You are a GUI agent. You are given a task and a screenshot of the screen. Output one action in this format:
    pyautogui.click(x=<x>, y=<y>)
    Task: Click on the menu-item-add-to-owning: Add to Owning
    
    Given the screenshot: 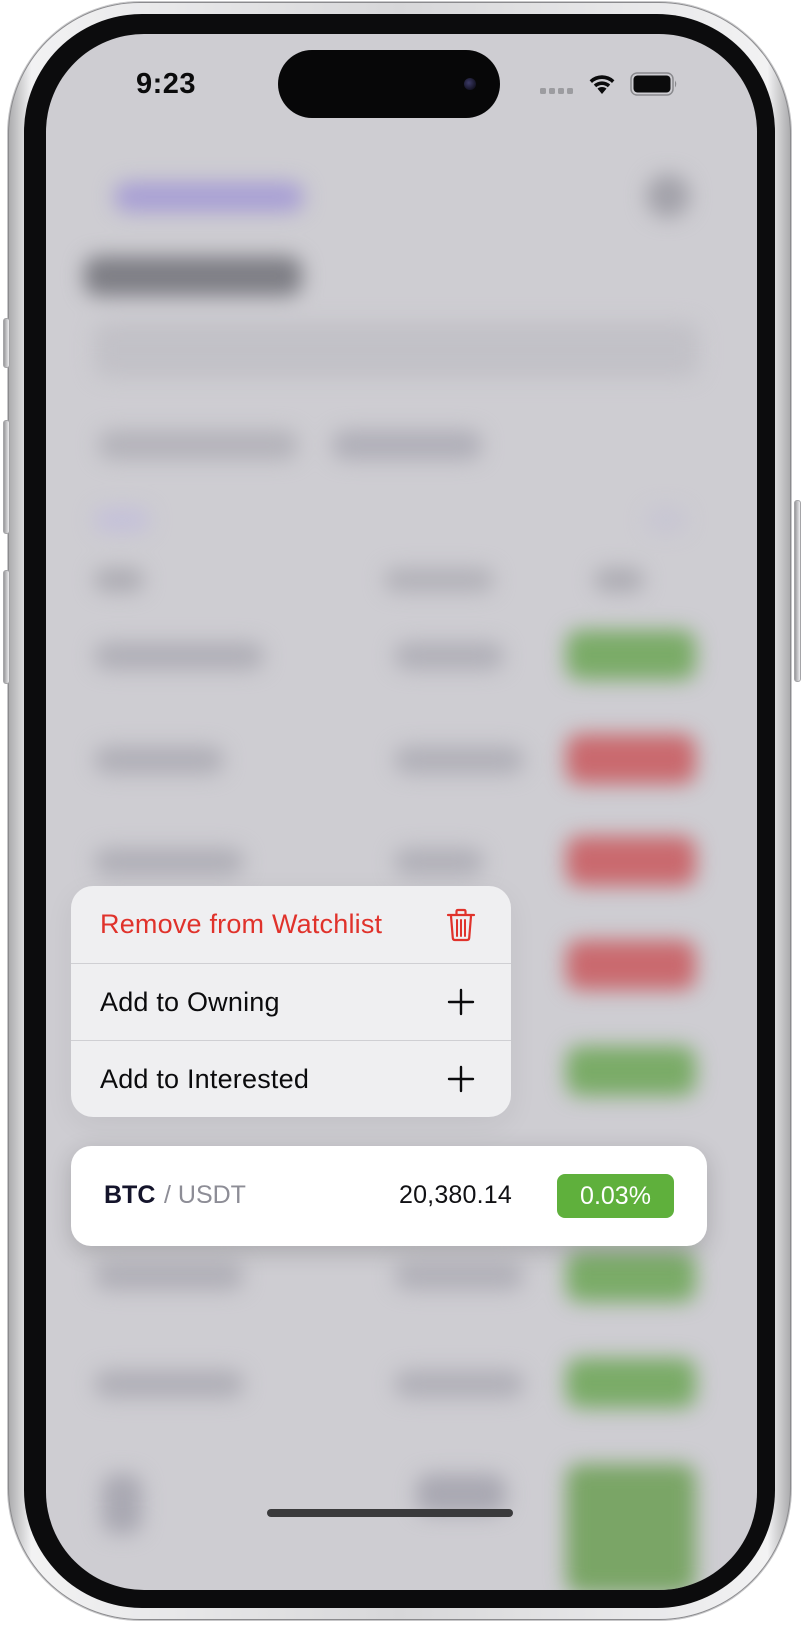 What is the action you would take?
    pyautogui.click(x=291, y=1001)
    